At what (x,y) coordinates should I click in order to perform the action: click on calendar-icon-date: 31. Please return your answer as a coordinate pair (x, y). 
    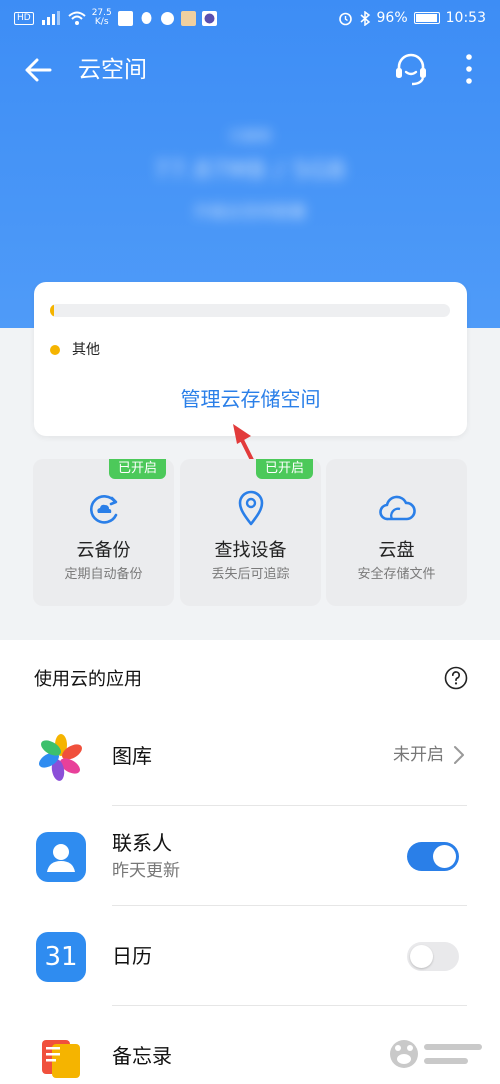
    Looking at the image, I should click on (61, 957).